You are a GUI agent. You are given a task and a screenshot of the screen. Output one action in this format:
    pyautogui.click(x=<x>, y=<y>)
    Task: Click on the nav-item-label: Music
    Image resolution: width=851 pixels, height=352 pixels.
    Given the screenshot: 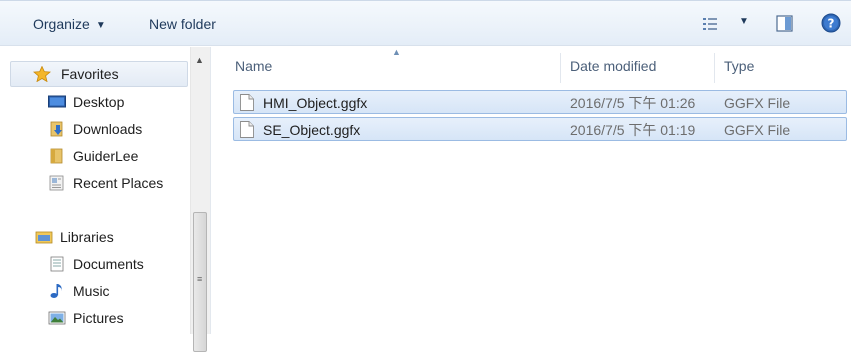 What is the action you would take?
    pyautogui.click(x=91, y=291)
    